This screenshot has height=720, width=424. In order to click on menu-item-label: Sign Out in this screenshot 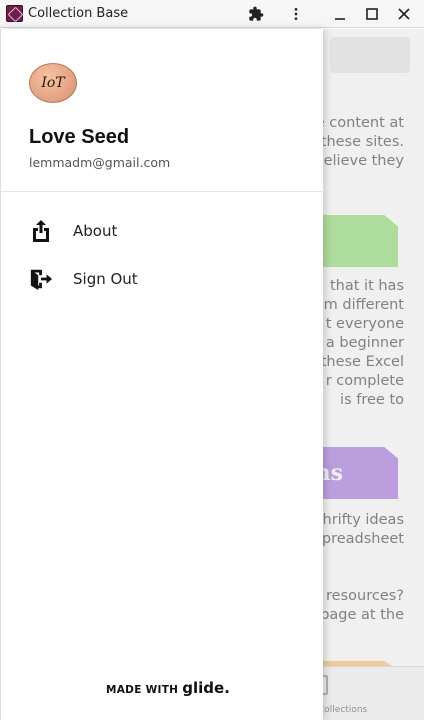, I will do `click(105, 279)`.